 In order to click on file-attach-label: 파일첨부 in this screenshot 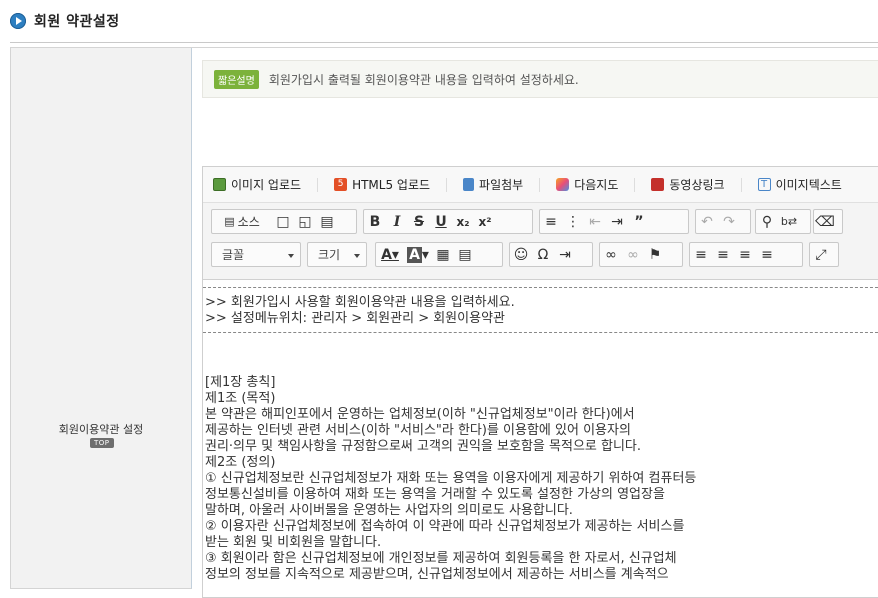, I will do `click(501, 185)`.